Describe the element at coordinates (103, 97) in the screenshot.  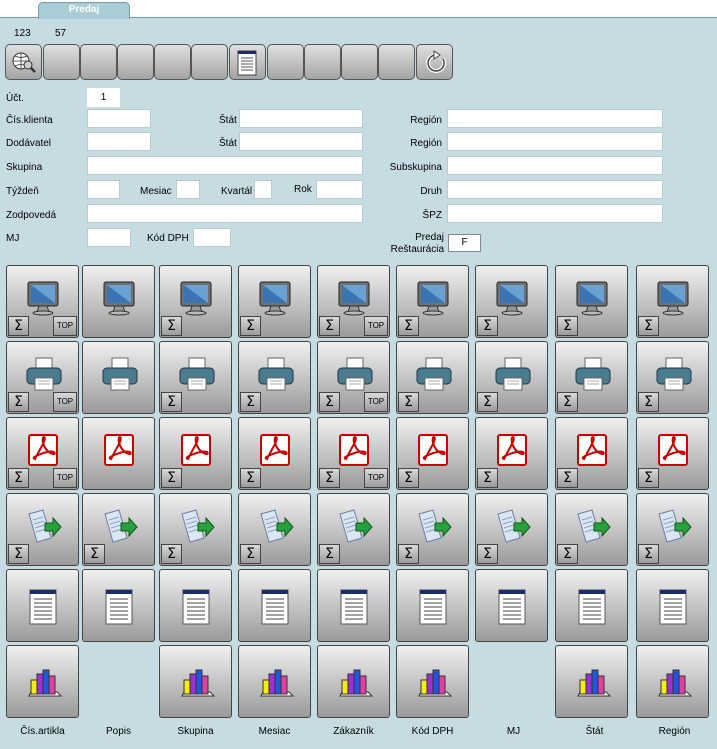
I see `ucty-value: 1` at that location.